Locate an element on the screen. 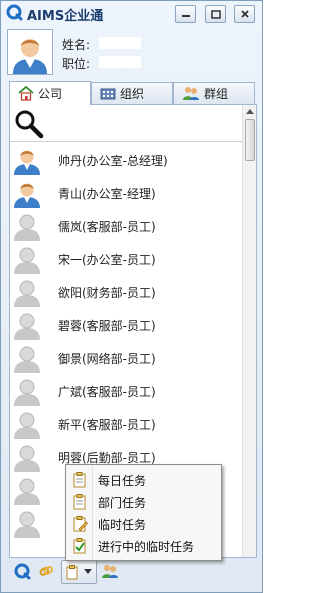  contact-row: 新平(客服部-员工) is located at coordinates (126, 423).